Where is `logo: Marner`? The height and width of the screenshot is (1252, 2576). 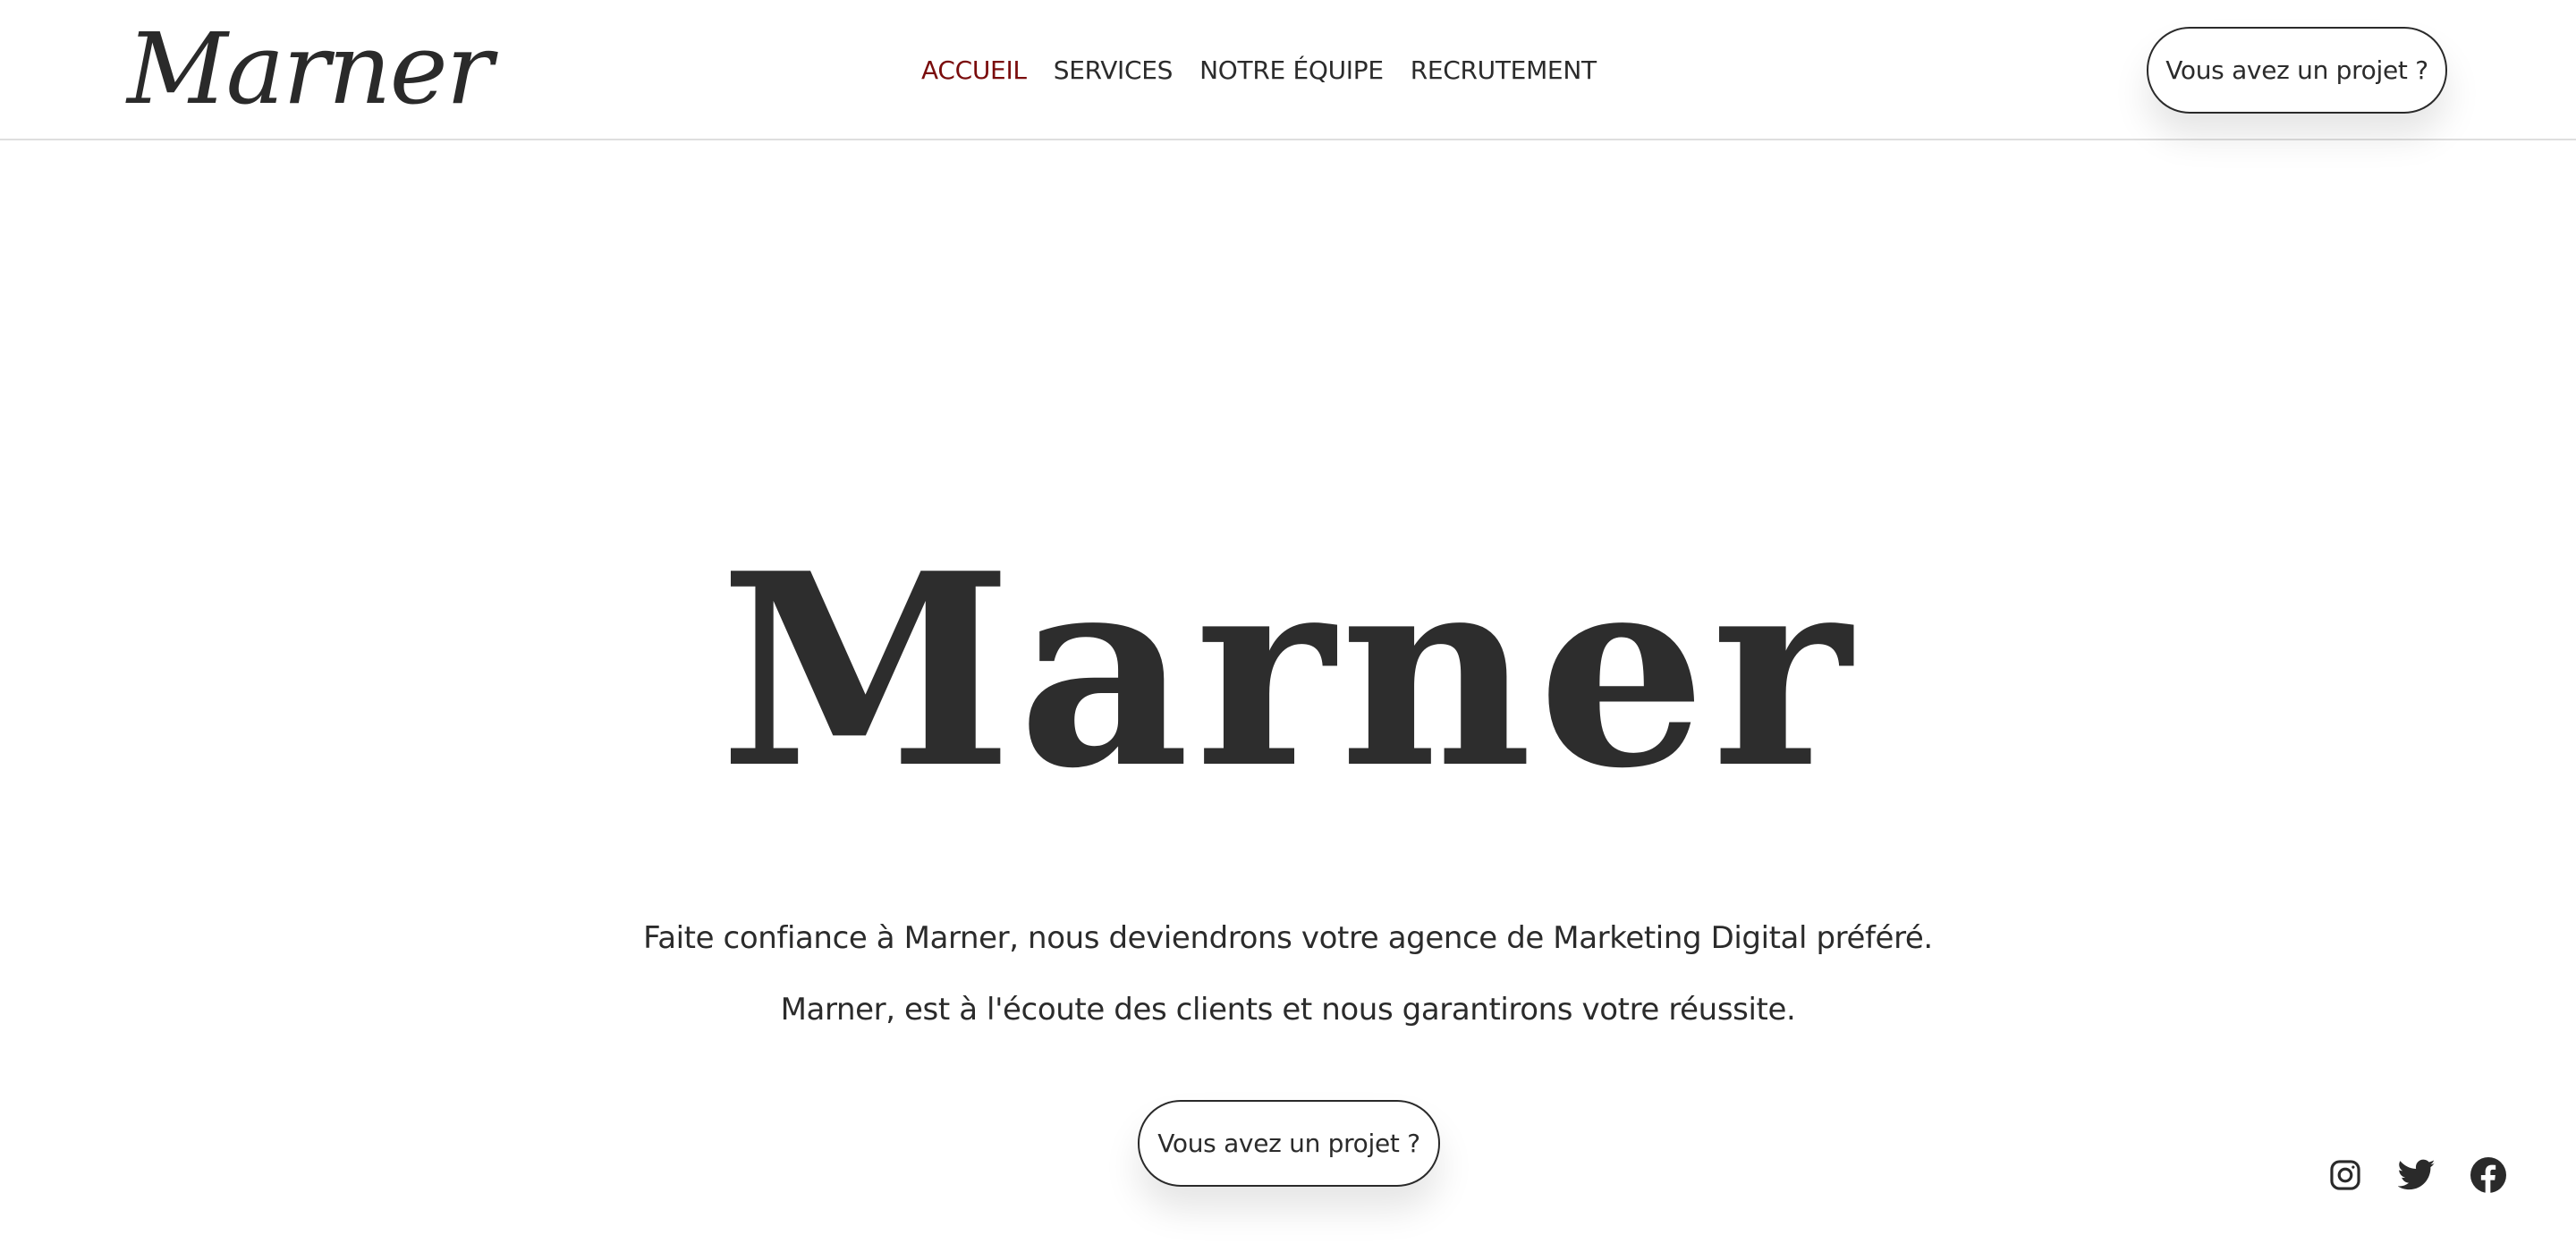 logo: Marner is located at coordinates (310, 69).